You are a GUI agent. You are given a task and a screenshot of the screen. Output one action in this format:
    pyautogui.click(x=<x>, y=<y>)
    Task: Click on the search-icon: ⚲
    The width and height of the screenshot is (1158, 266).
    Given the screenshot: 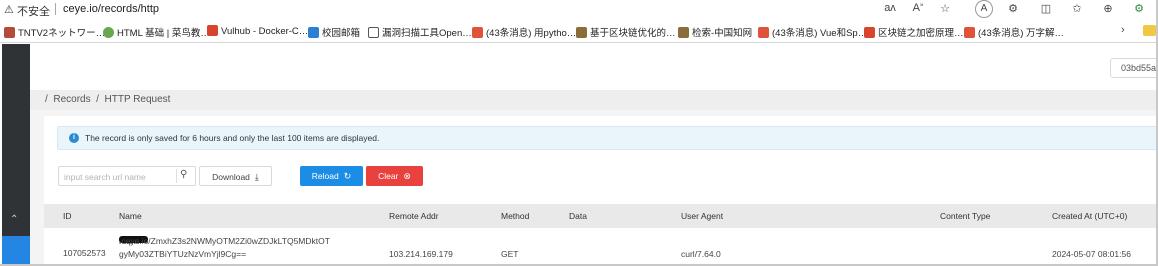 What is the action you would take?
    pyautogui.click(x=183, y=174)
    